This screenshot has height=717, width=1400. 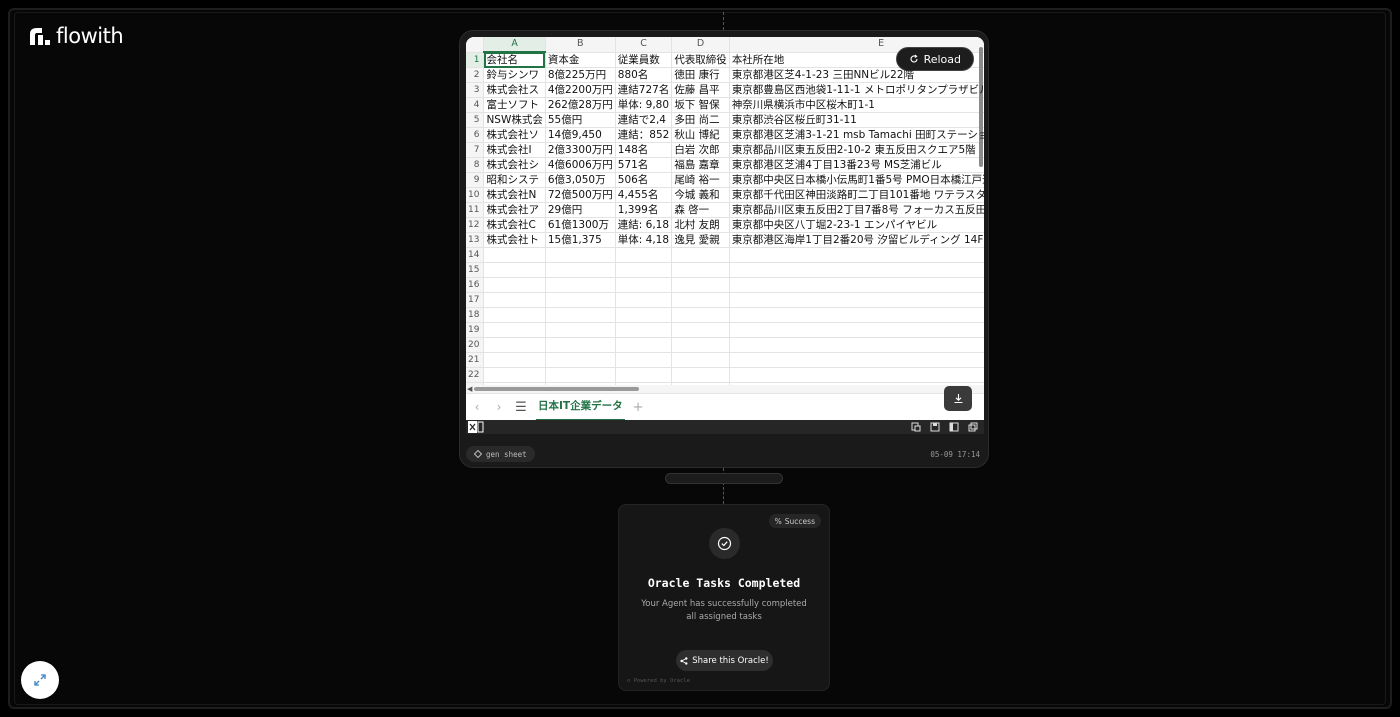 What do you see at coordinates (644, 195) in the screenshot?
I see `grid-cell: 4,455名` at bounding box center [644, 195].